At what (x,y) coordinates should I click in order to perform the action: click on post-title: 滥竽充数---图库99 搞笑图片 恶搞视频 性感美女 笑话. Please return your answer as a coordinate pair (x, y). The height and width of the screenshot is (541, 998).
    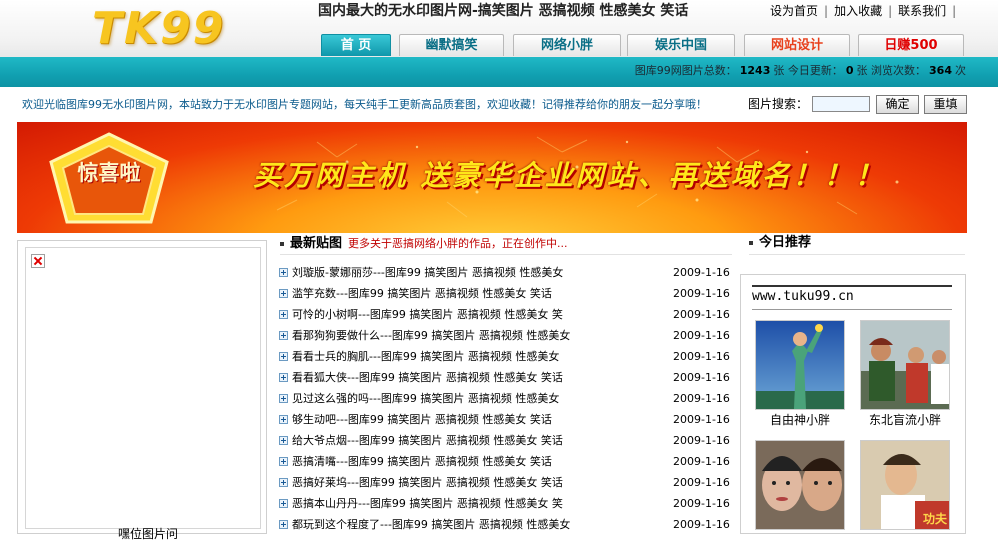
    Looking at the image, I should click on (422, 293).